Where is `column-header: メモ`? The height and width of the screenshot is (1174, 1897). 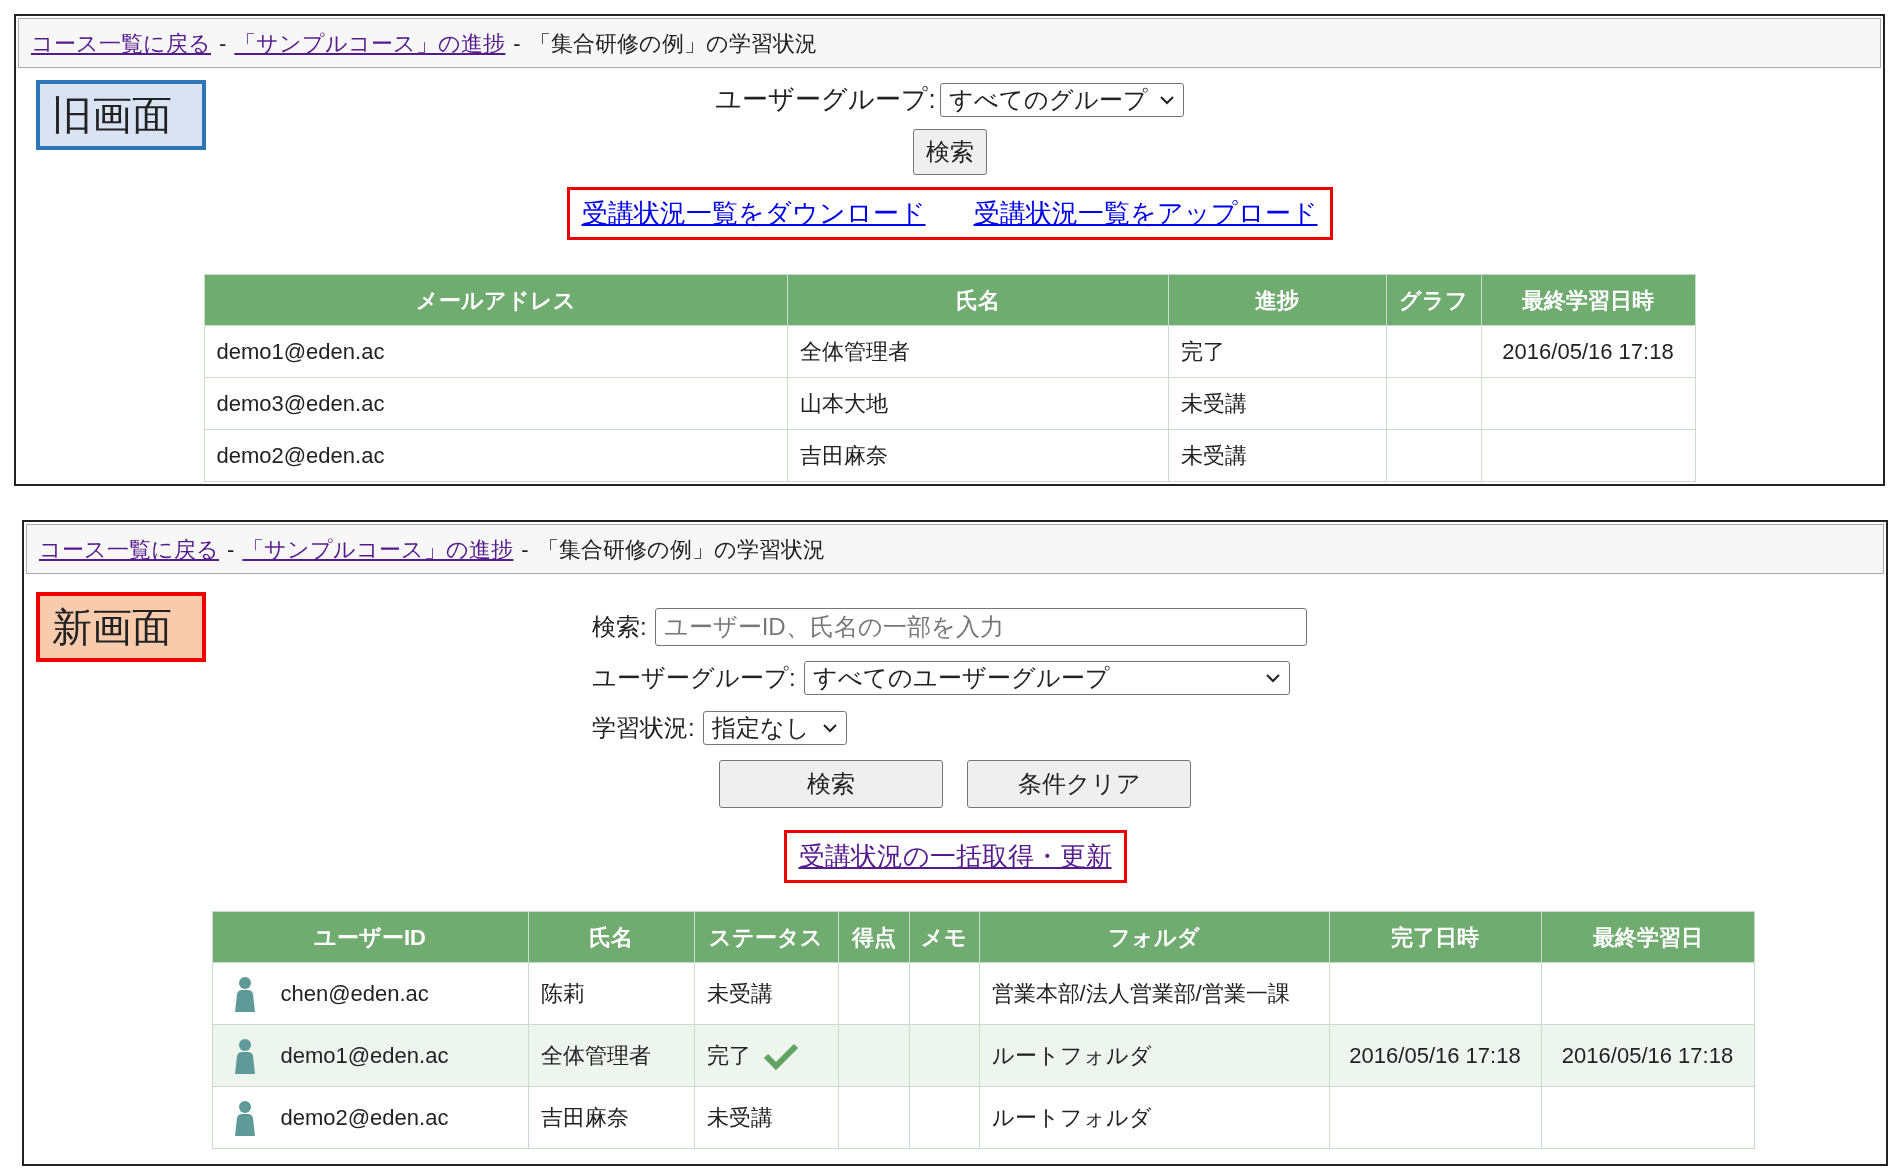 column-header: メモ is located at coordinates (944, 937).